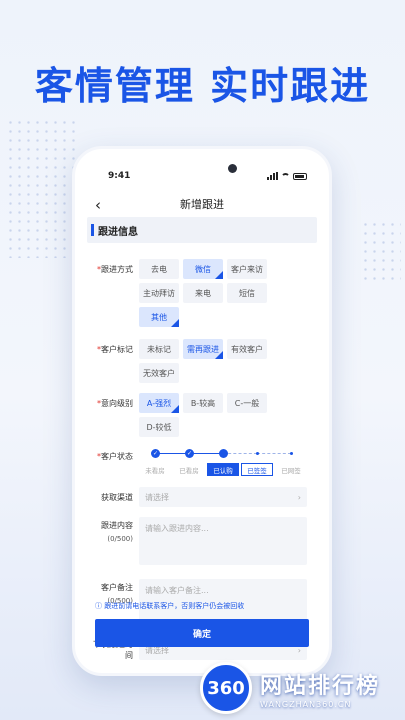  I want to click on chevron-right-icon: ›, so click(299, 497).